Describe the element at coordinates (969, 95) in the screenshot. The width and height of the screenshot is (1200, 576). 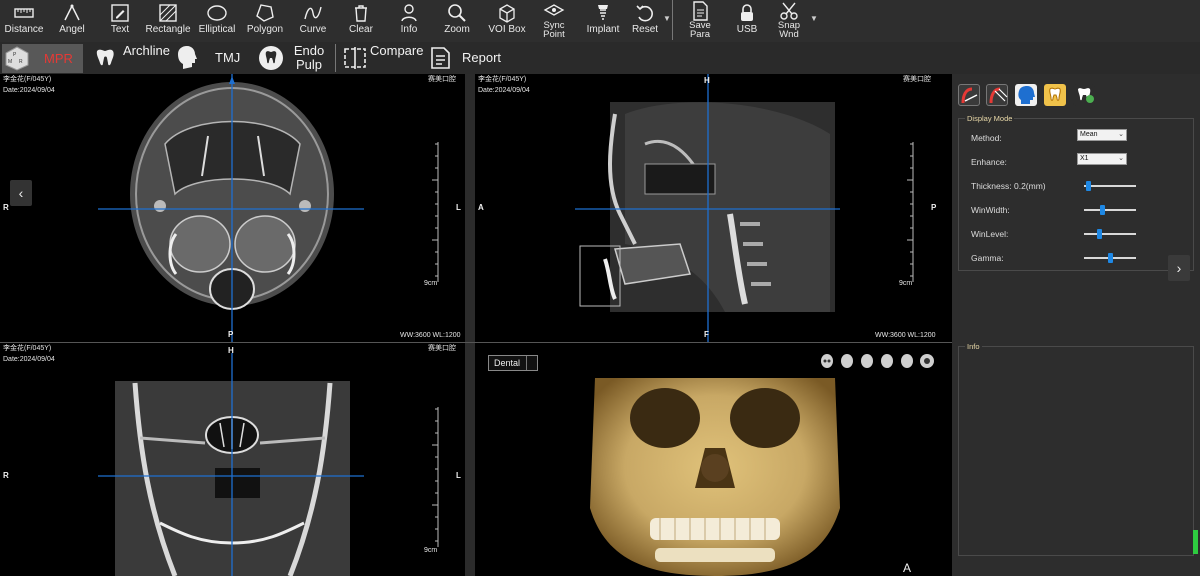
I see `mandible-red-icon` at that location.